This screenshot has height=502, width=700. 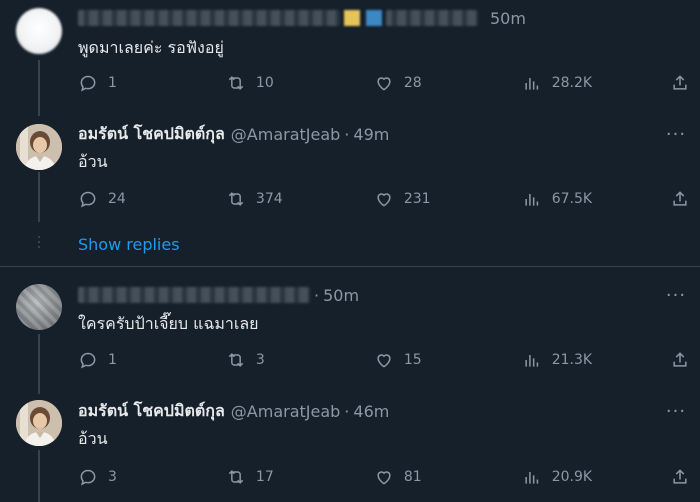 What do you see at coordinates (264, 83) in the screenshot?
I see `retweet-count: 10` at bounding box center [264, 83].